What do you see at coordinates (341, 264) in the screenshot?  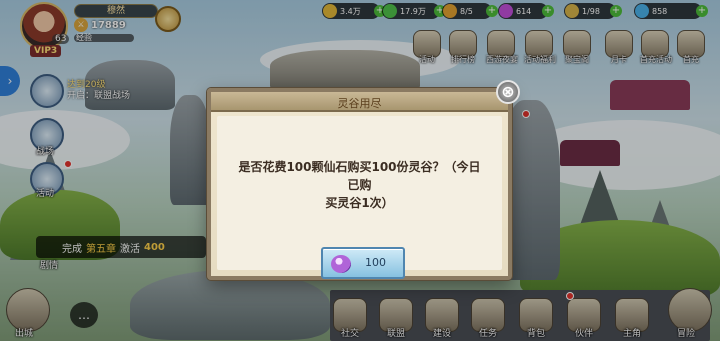 I see `immortal-stone-icon` at bounding box center [341, 264].